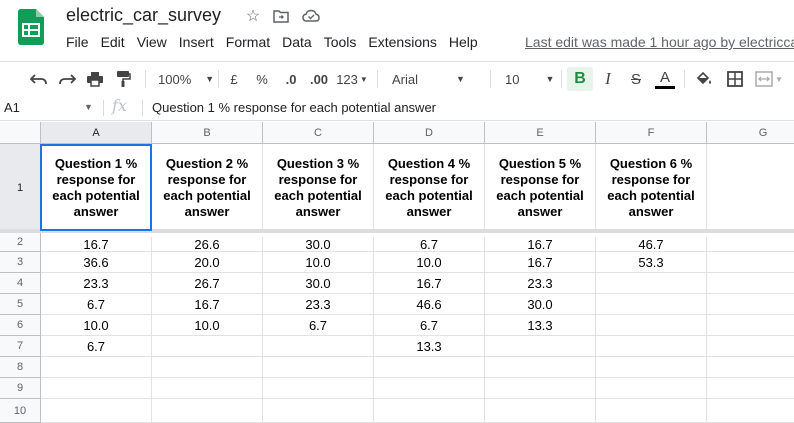 This screenshot has width=794, height=423. Describe the element at coordinates (96, 388) in the screenshot. I see `cell-a9` at that location.